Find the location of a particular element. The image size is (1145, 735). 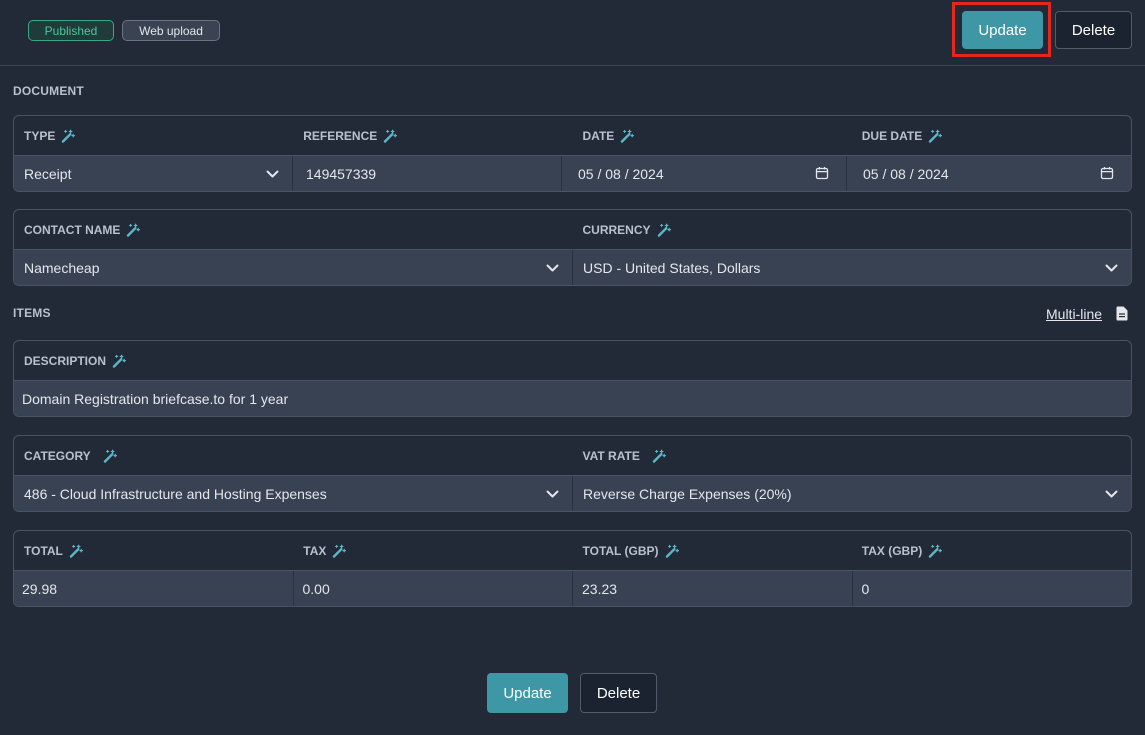

type-select: Receipt is located at coordinates (153, 173).